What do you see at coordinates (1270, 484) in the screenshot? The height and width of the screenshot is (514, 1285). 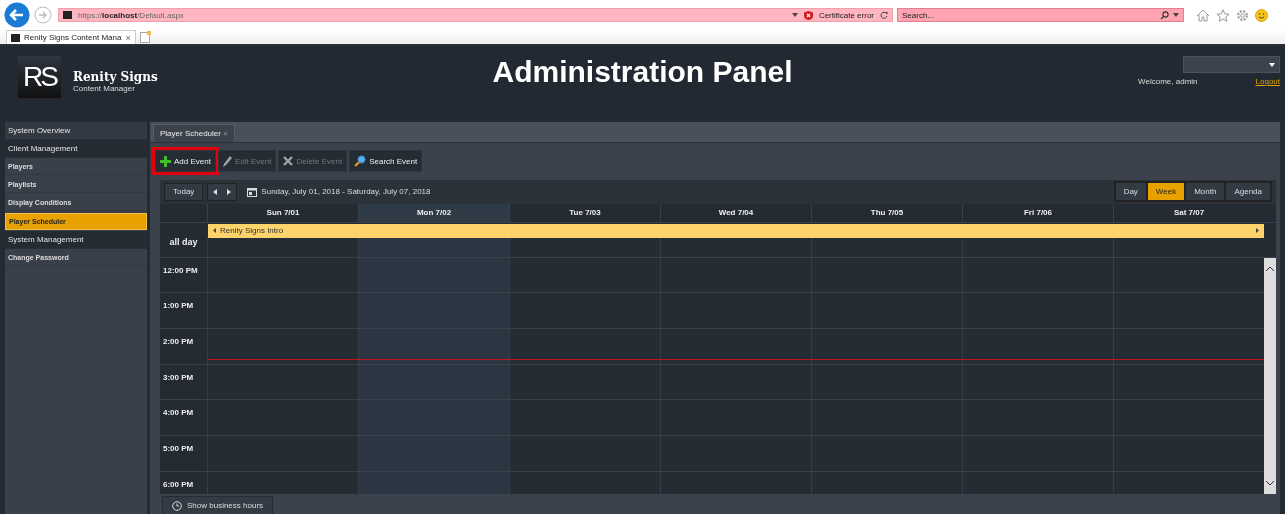 I see `down-chevron-icon` at bounding box center [1270, 484].